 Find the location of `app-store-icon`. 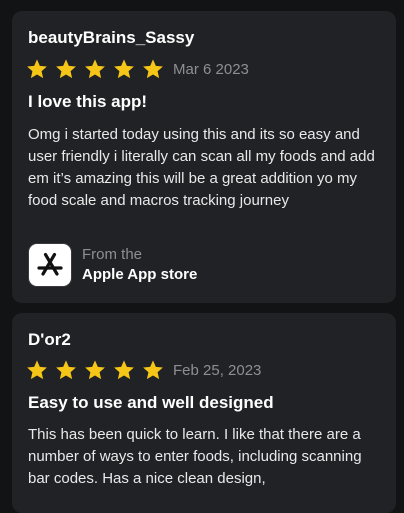

app-store-icon is located at coordinates (50, 265).